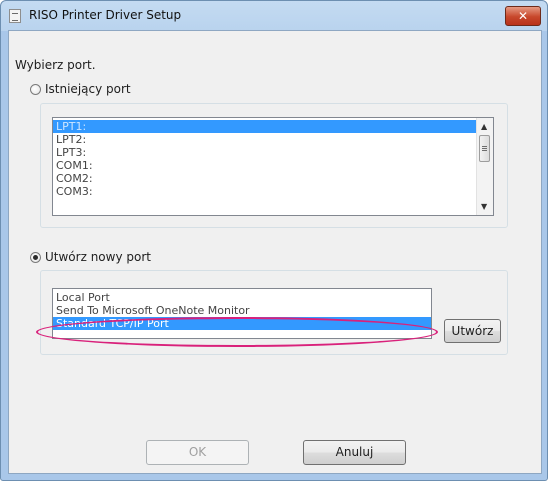 This screenshot has height=481, width=548. Describe the element at coordinates (273, 139) in the screenshot. I see `list-item: LPT2:` at that location.